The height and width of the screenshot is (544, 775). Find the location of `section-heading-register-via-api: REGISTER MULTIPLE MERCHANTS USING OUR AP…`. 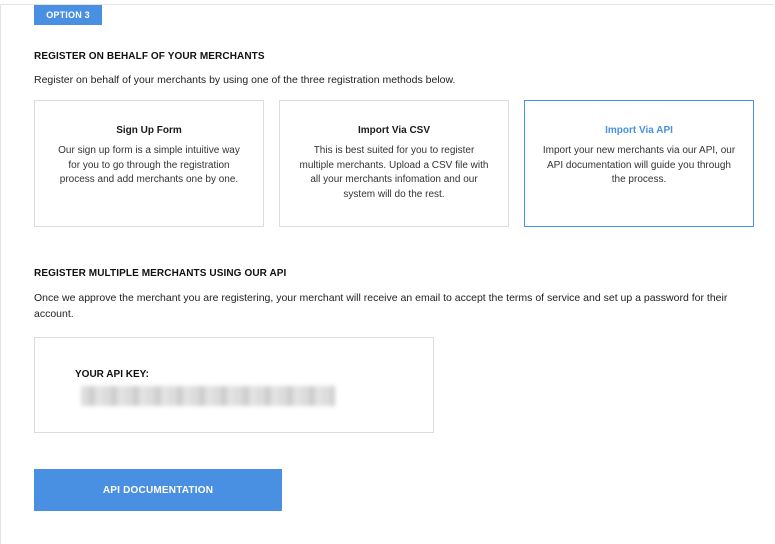

section-heading-register-via-api: REGISTER MULTIPLE MERCHANTS USING OUR AP… is located at coordinates (160, 273).